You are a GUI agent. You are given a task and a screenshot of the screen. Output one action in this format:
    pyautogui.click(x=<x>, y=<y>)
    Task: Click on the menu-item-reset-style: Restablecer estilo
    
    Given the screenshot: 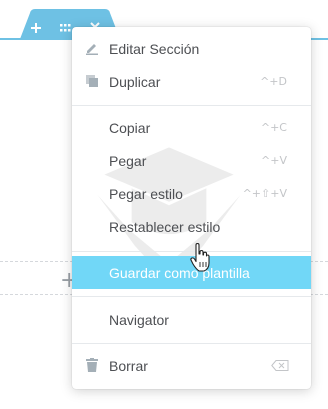 What is the action you would take?
    pyautogui.click(x=191, y=226)
    